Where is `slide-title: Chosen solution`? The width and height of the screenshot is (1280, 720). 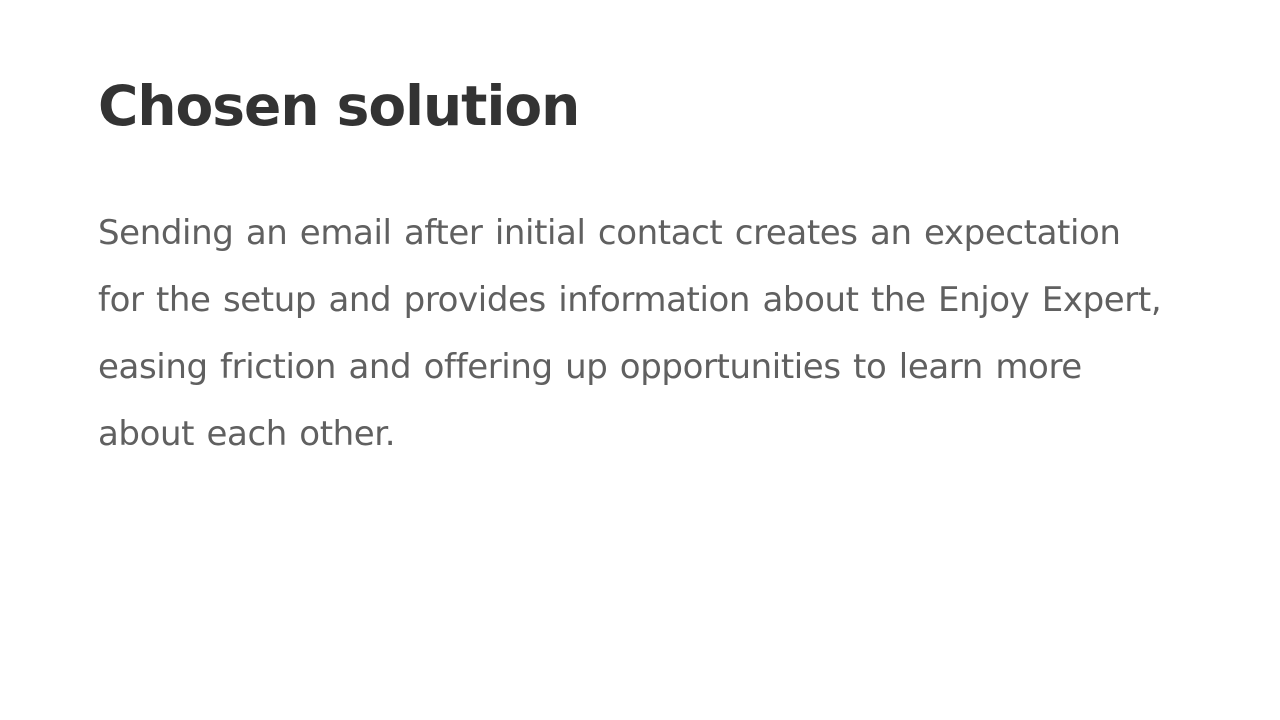 slide-title: Chosen solution is located at coordinates (339, 106).